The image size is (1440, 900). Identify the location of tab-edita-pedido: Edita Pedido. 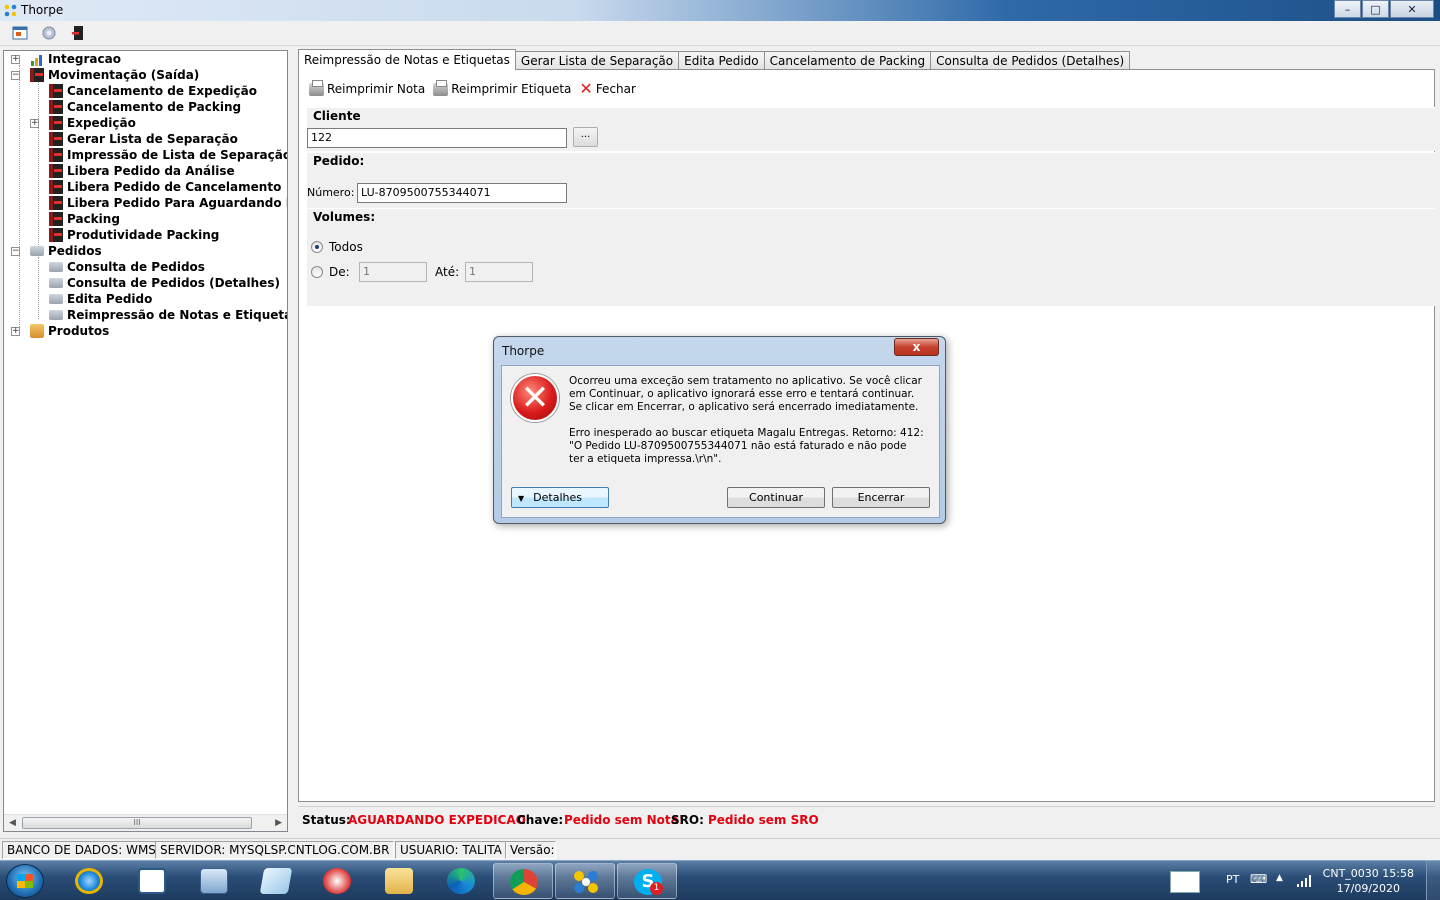
(721, 60).